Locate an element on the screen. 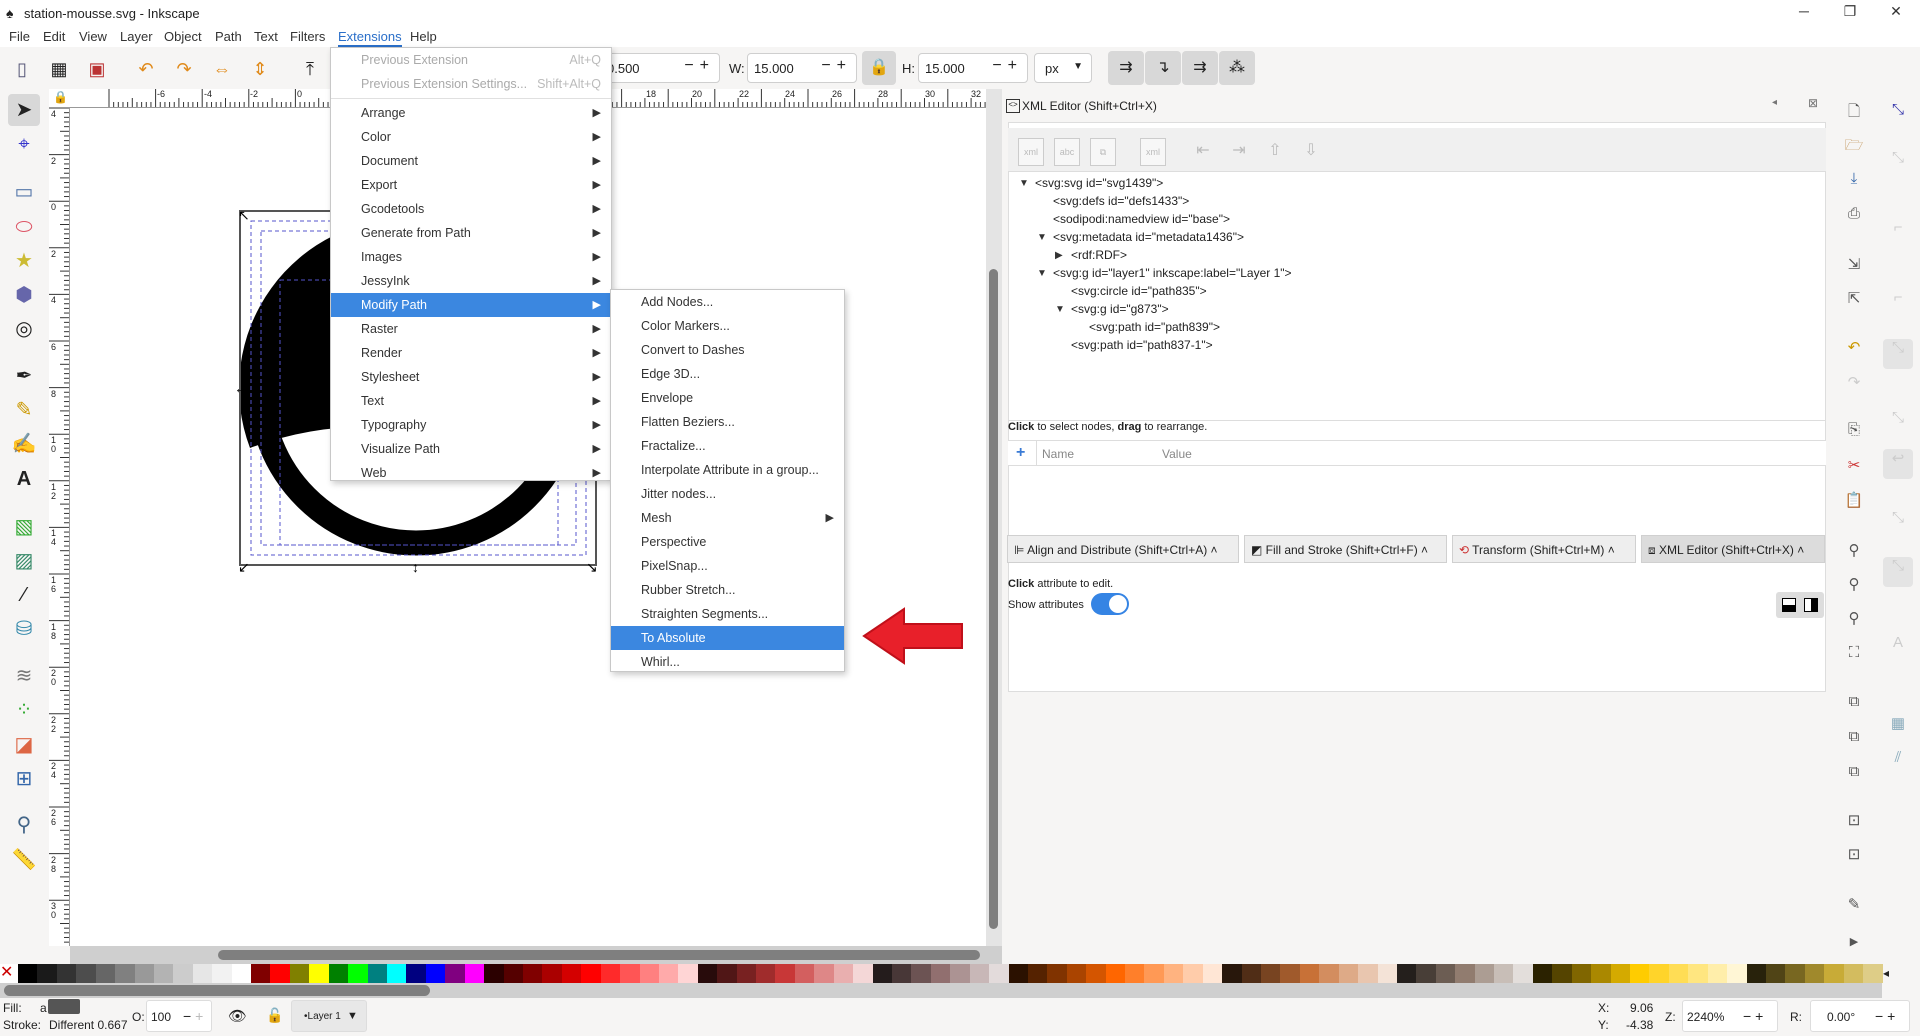 The image size is (1920, 1036). pen-tool: ✒ is located at coordinates (24, 376).